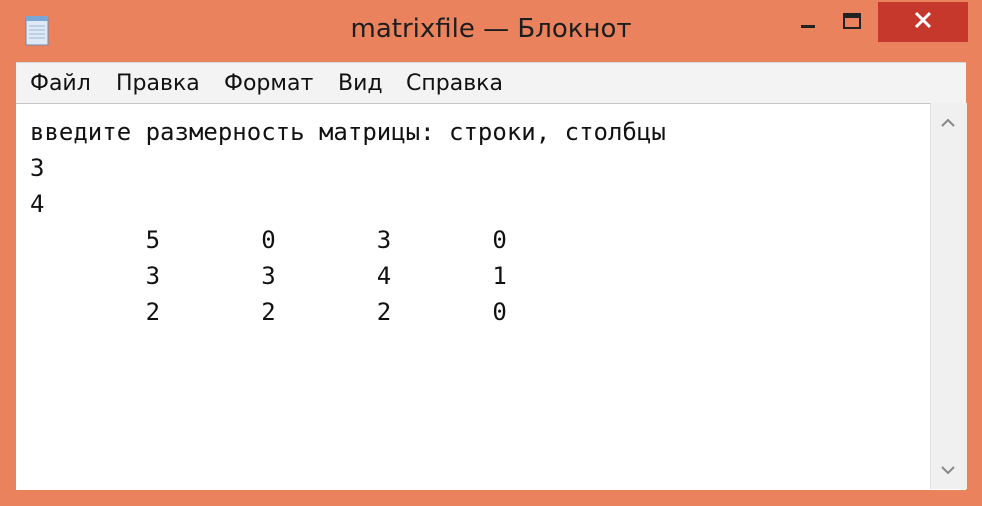 This screenshot has width=982, height=506. What do you see at coordinates (454, 83) in the screenshot?
I see `menu-help: Справка` at bounding box center [454, 83].